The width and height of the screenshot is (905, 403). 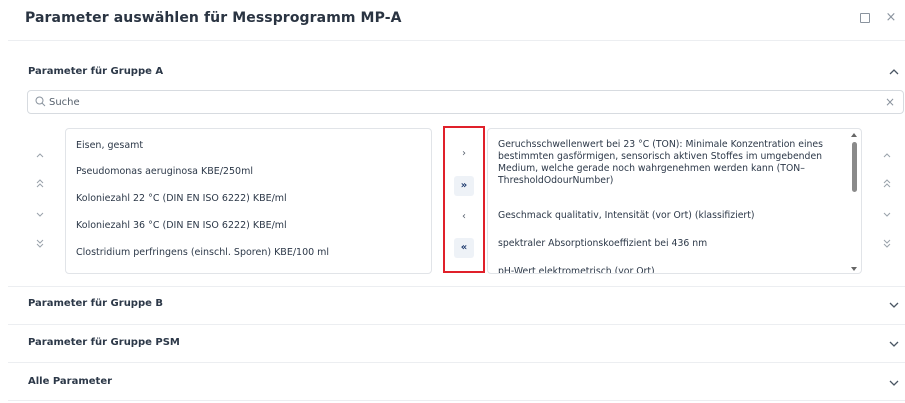 I want to click on section-header-group-a: Parameter für Gruppe A, so click(x=95, y=71).